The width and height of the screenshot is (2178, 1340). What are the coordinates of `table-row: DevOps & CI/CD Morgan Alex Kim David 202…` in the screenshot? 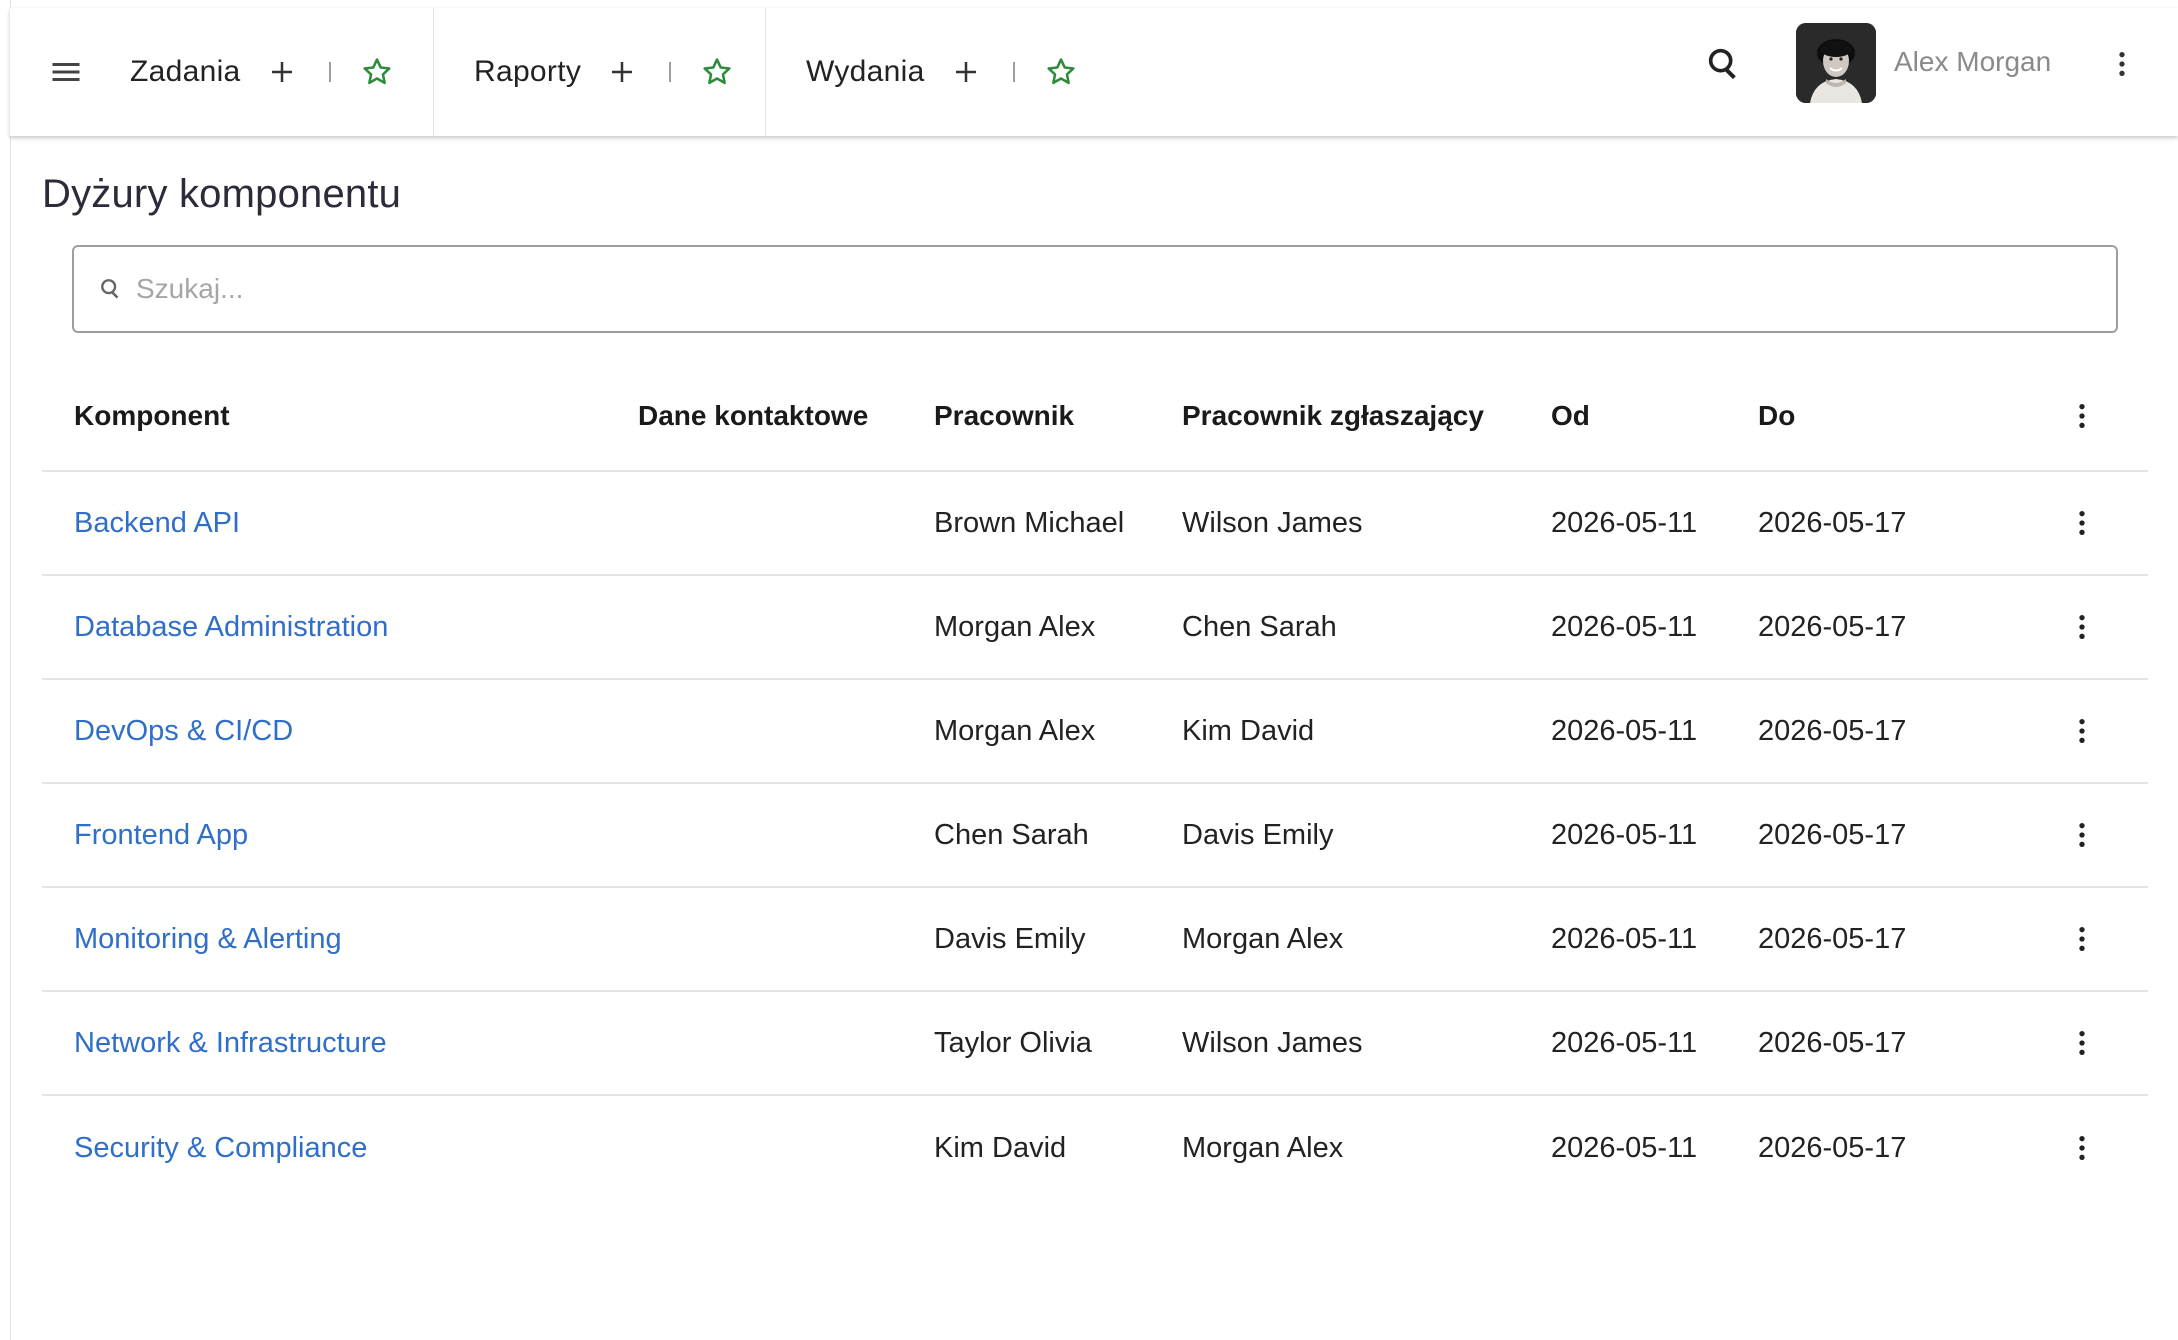 It's located at (1095, 732).